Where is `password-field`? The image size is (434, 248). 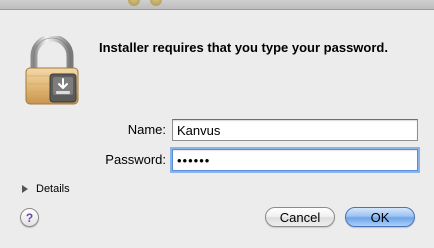
password-field is located at coordinates (295, 160).